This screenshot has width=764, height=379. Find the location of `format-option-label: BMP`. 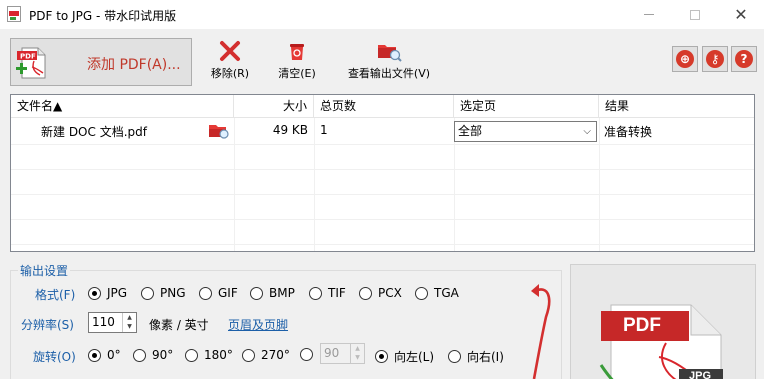

format-option-label: BMP is located at coordinates (282, 293).